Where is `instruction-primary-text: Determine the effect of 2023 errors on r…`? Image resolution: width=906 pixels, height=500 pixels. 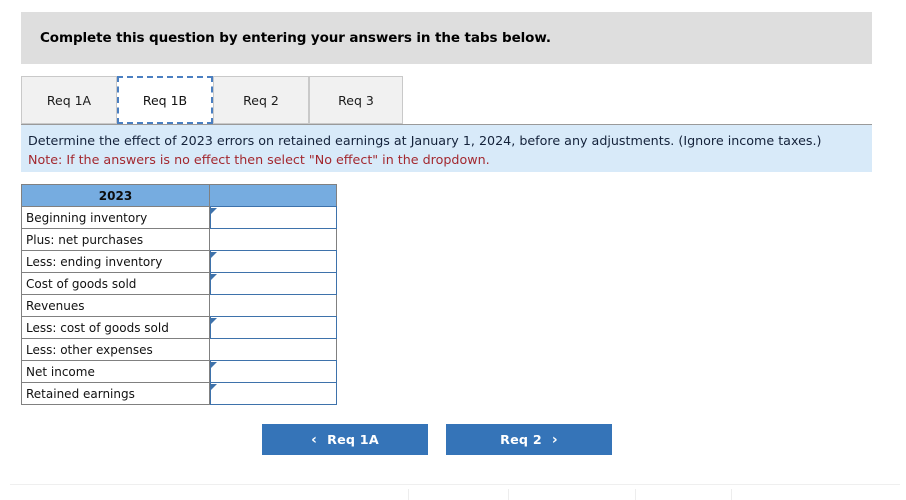 instruction-primary-text: Determine the effect of 2023 errors on r… is located at coordinates (425, 140).